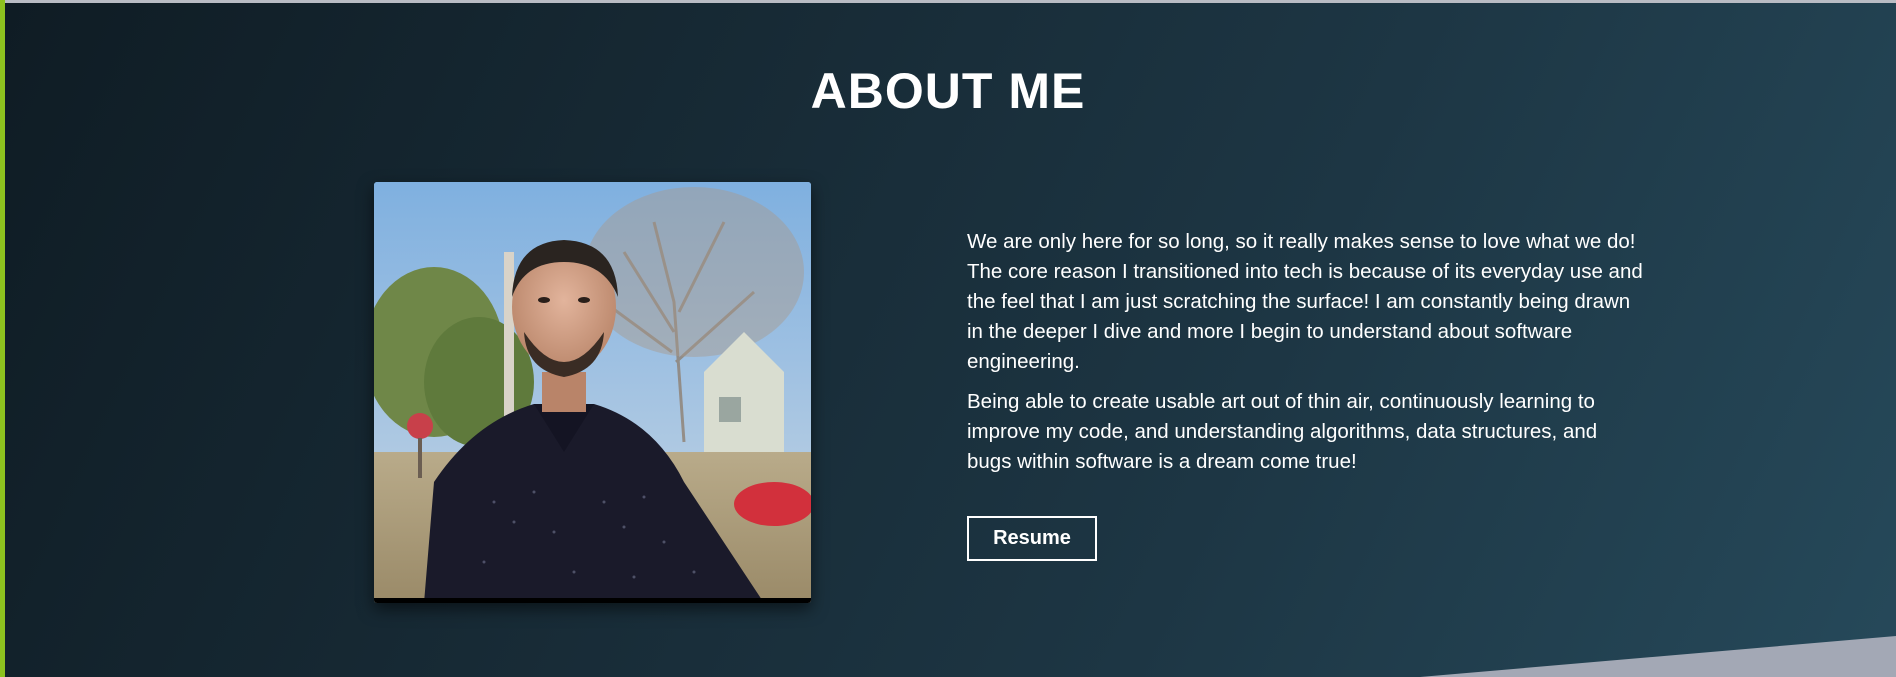 This screenshot has height=677, width=1896. I want to click on top-divider, so click(948, 1).